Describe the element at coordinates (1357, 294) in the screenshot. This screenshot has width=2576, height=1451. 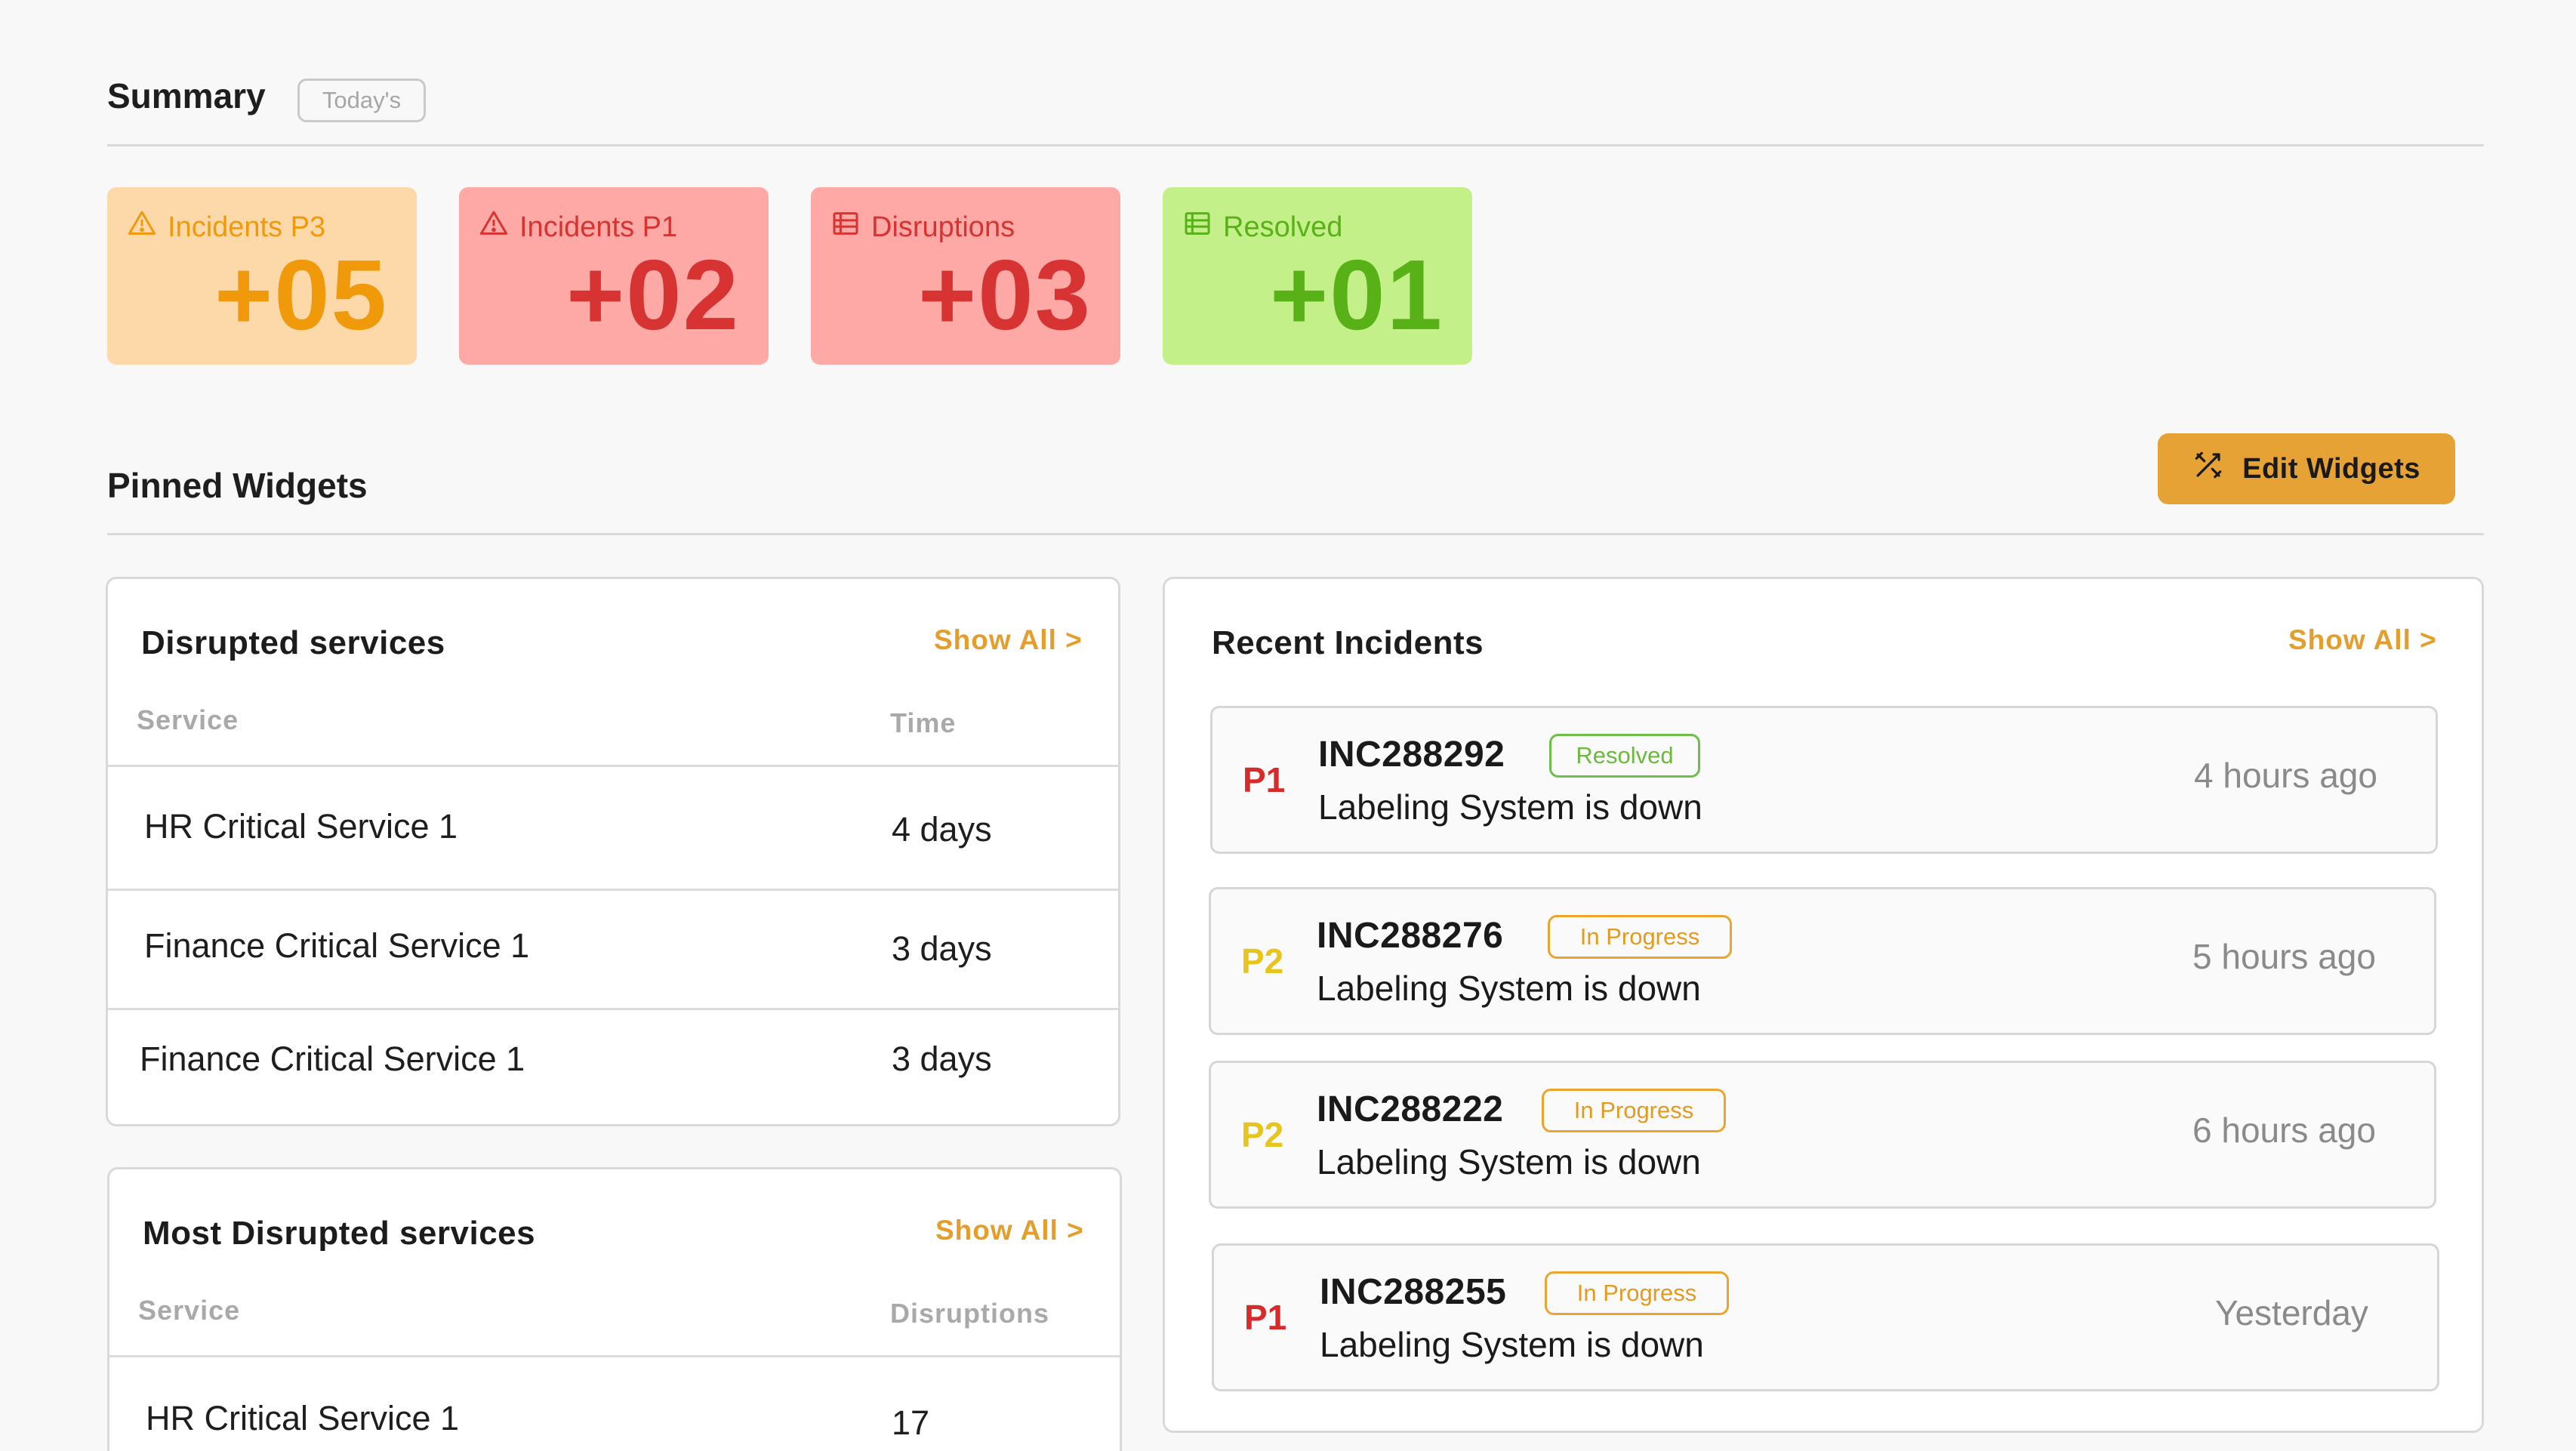
I see `card-value: +01` at that location.